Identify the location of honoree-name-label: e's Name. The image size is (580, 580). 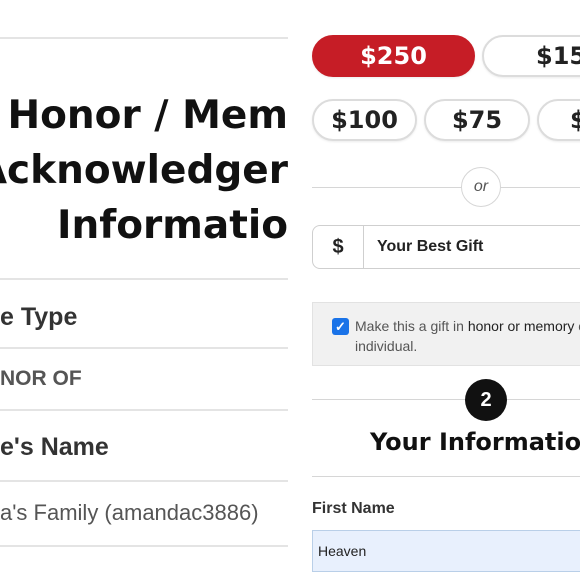
(54, 447).